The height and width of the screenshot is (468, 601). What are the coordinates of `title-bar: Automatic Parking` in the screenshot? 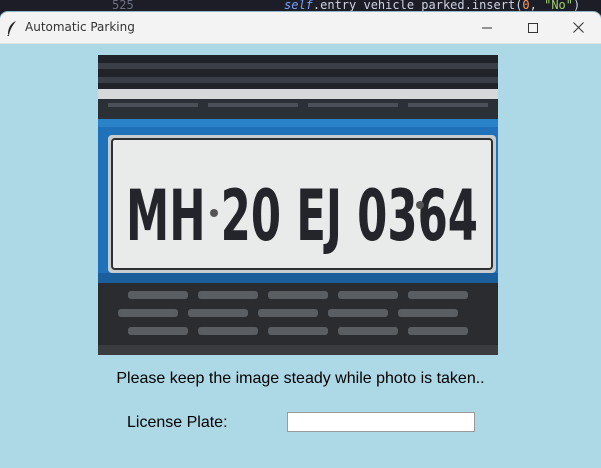 It's located at (300, 28).